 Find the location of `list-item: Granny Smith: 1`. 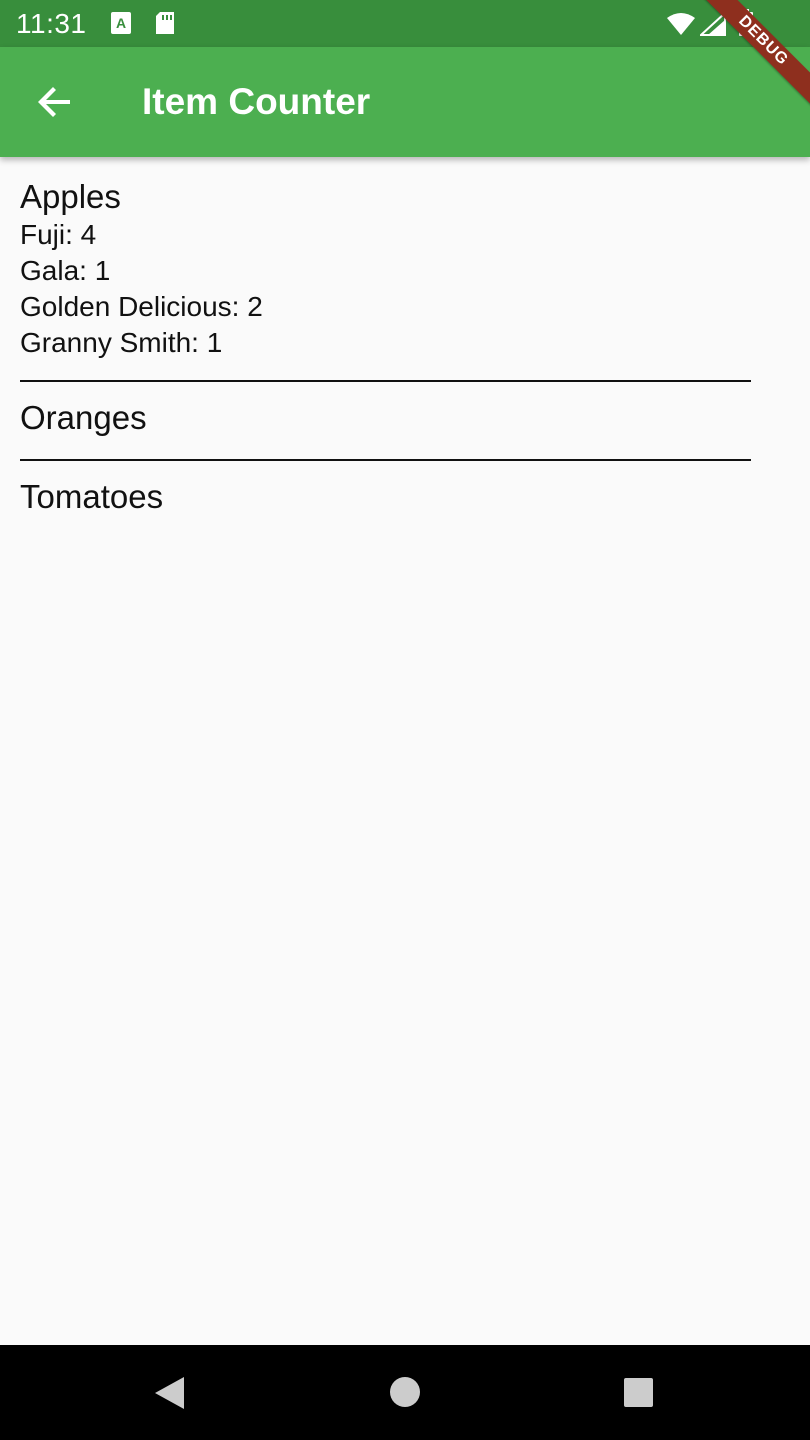

list-item: Granny Smith: 1 is located at coordinates (121, 342).